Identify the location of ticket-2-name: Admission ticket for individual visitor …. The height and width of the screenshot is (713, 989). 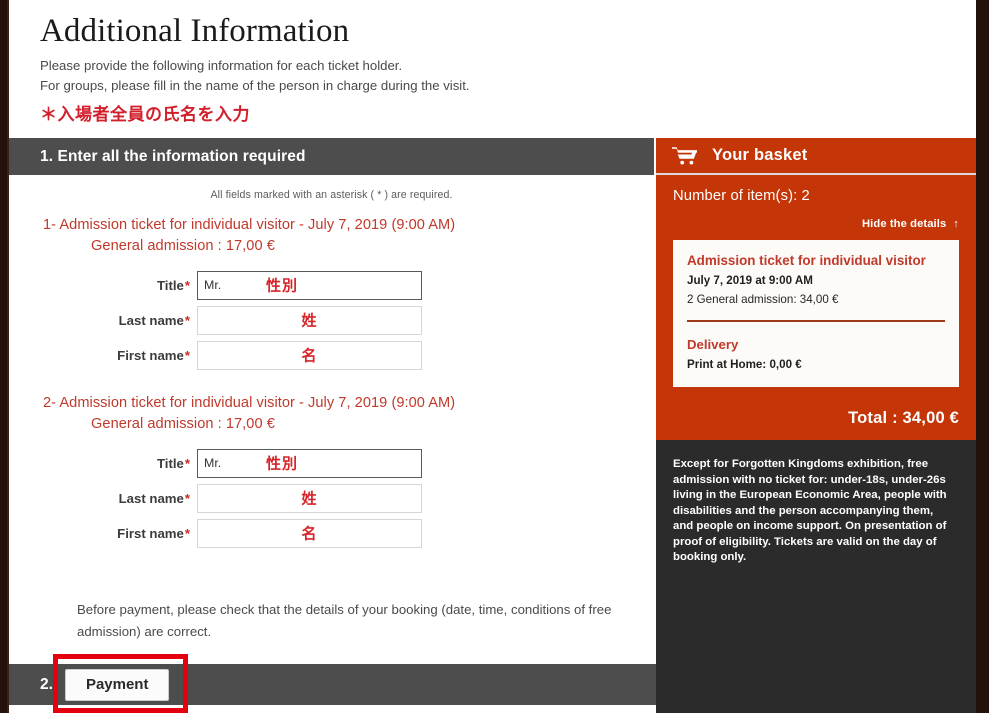
(257, 403).